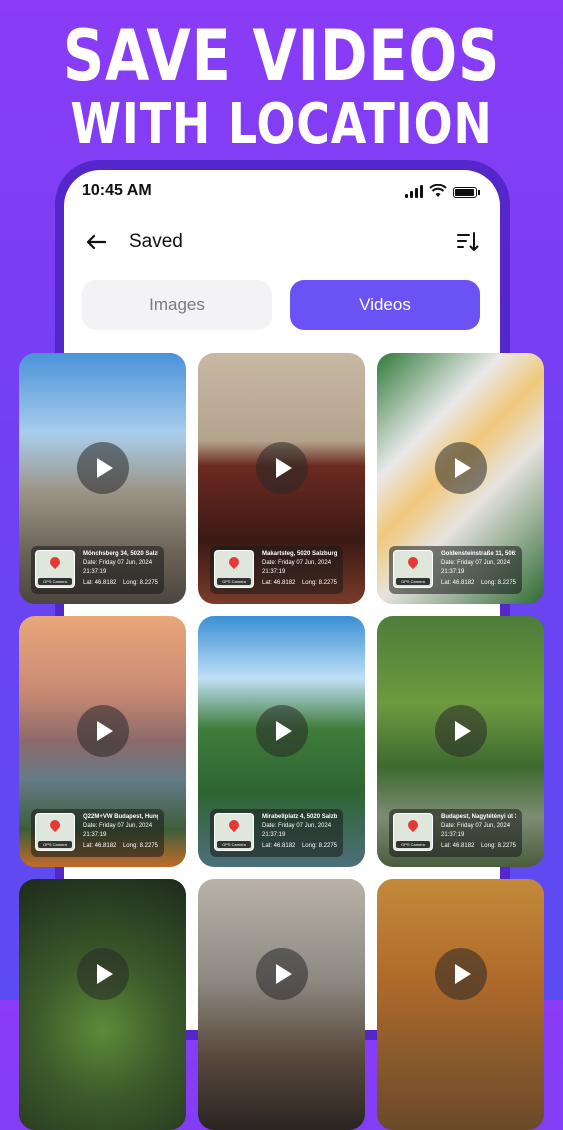 The height and width of the screenshot is (1130, 563). I want to click on sort-button, so click(468, 242).